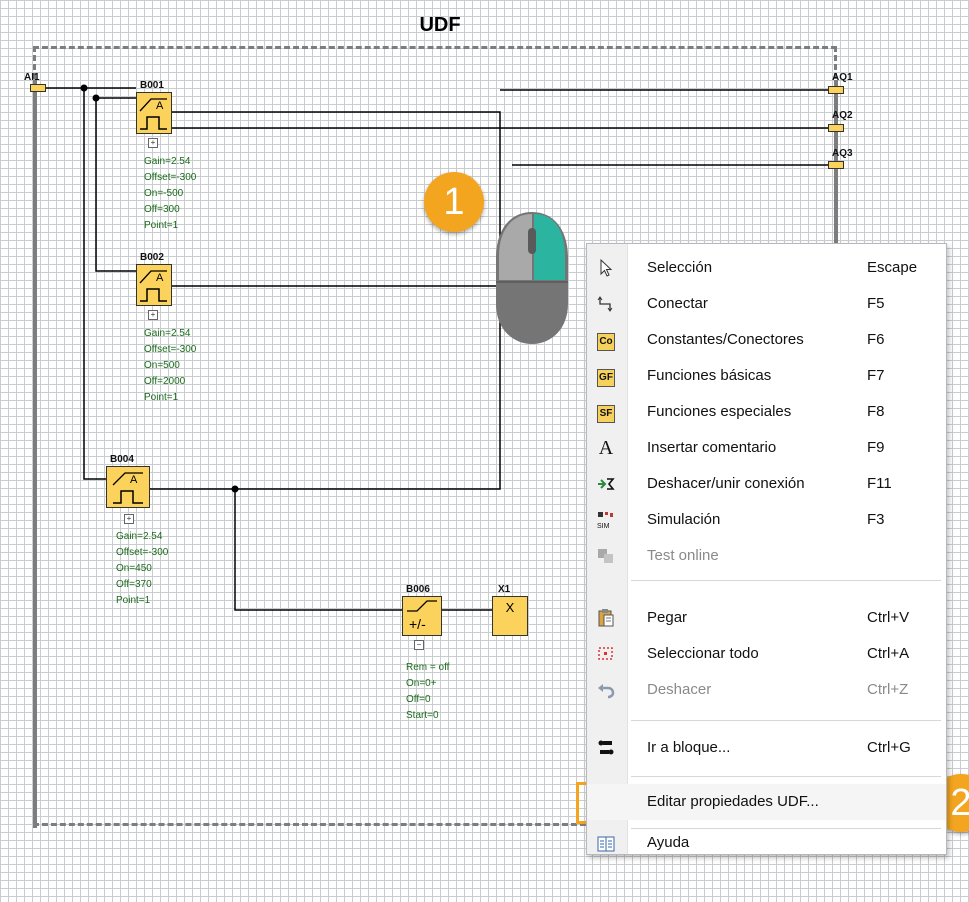 This screenshot has width=969, height=902. I want to click on svg-text: SIM, so click(603, 526).